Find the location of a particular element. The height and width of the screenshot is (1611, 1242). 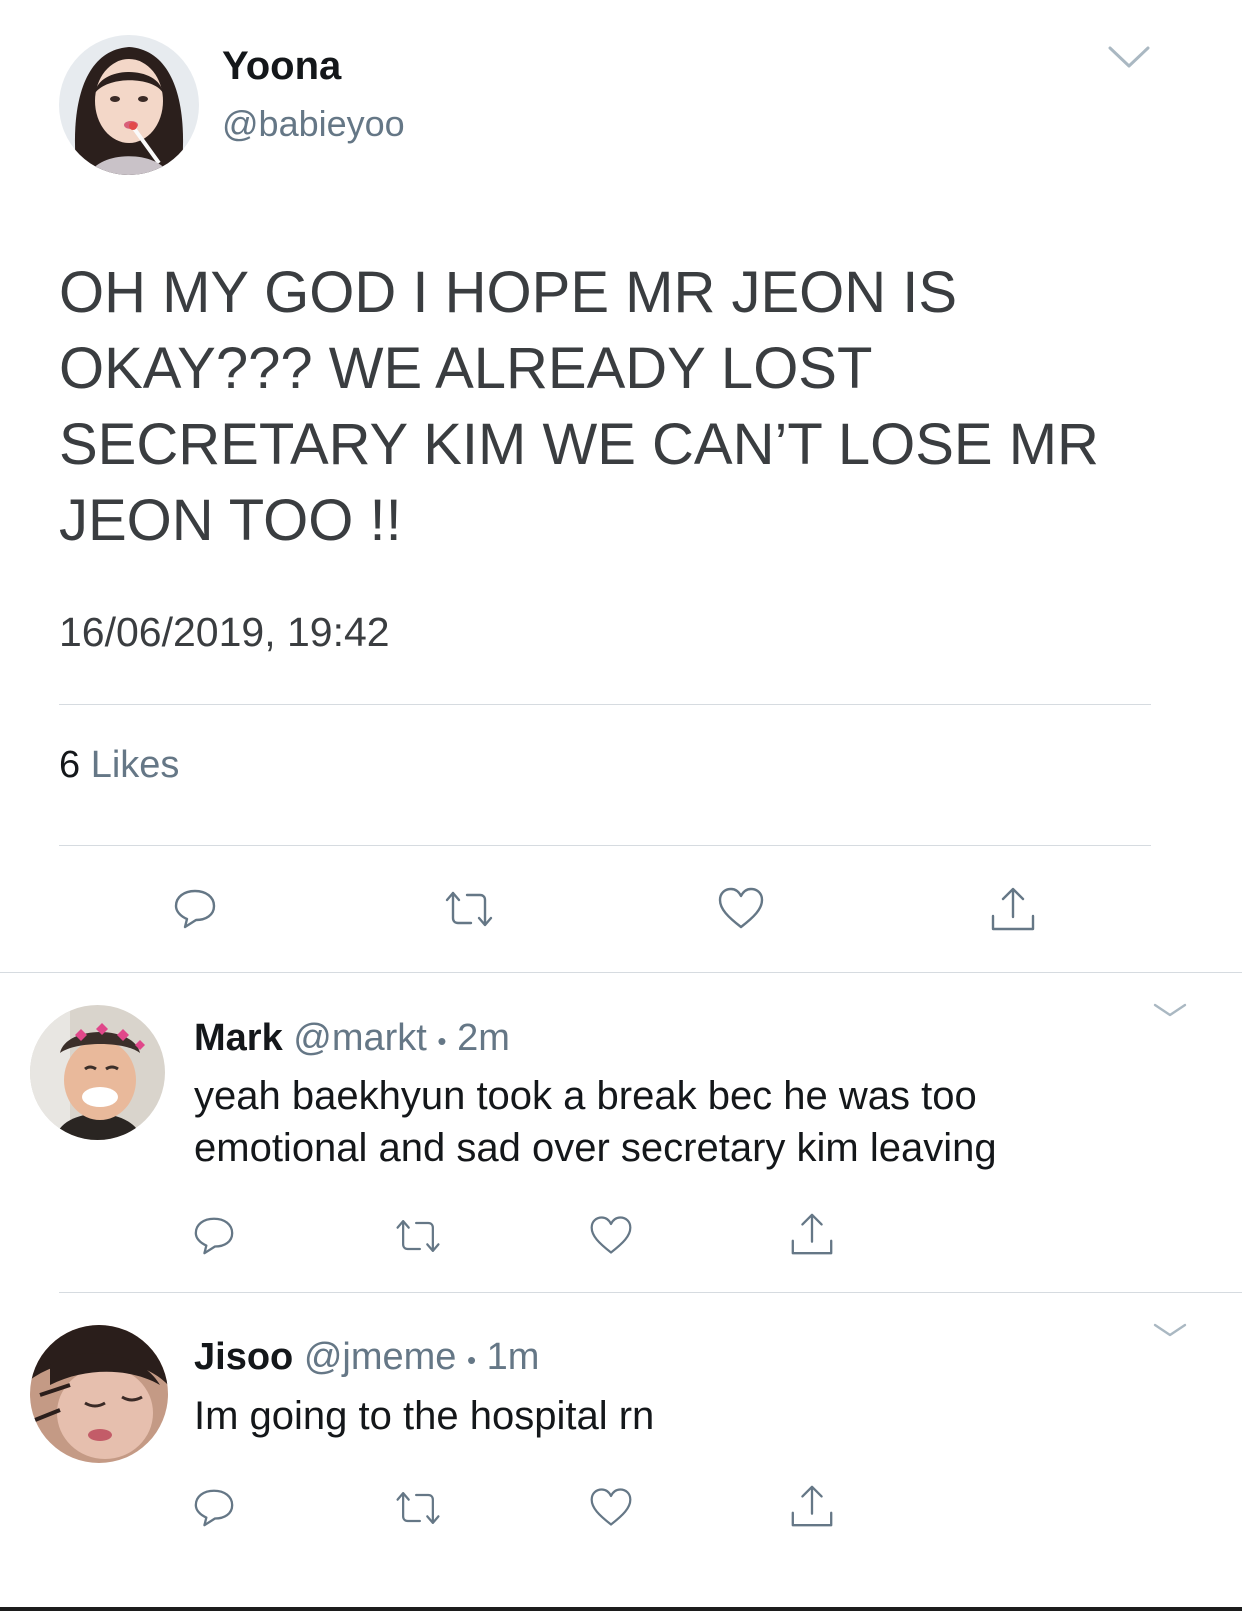

reply-display-name: Jisoo is located at coordinates (243, 1357).